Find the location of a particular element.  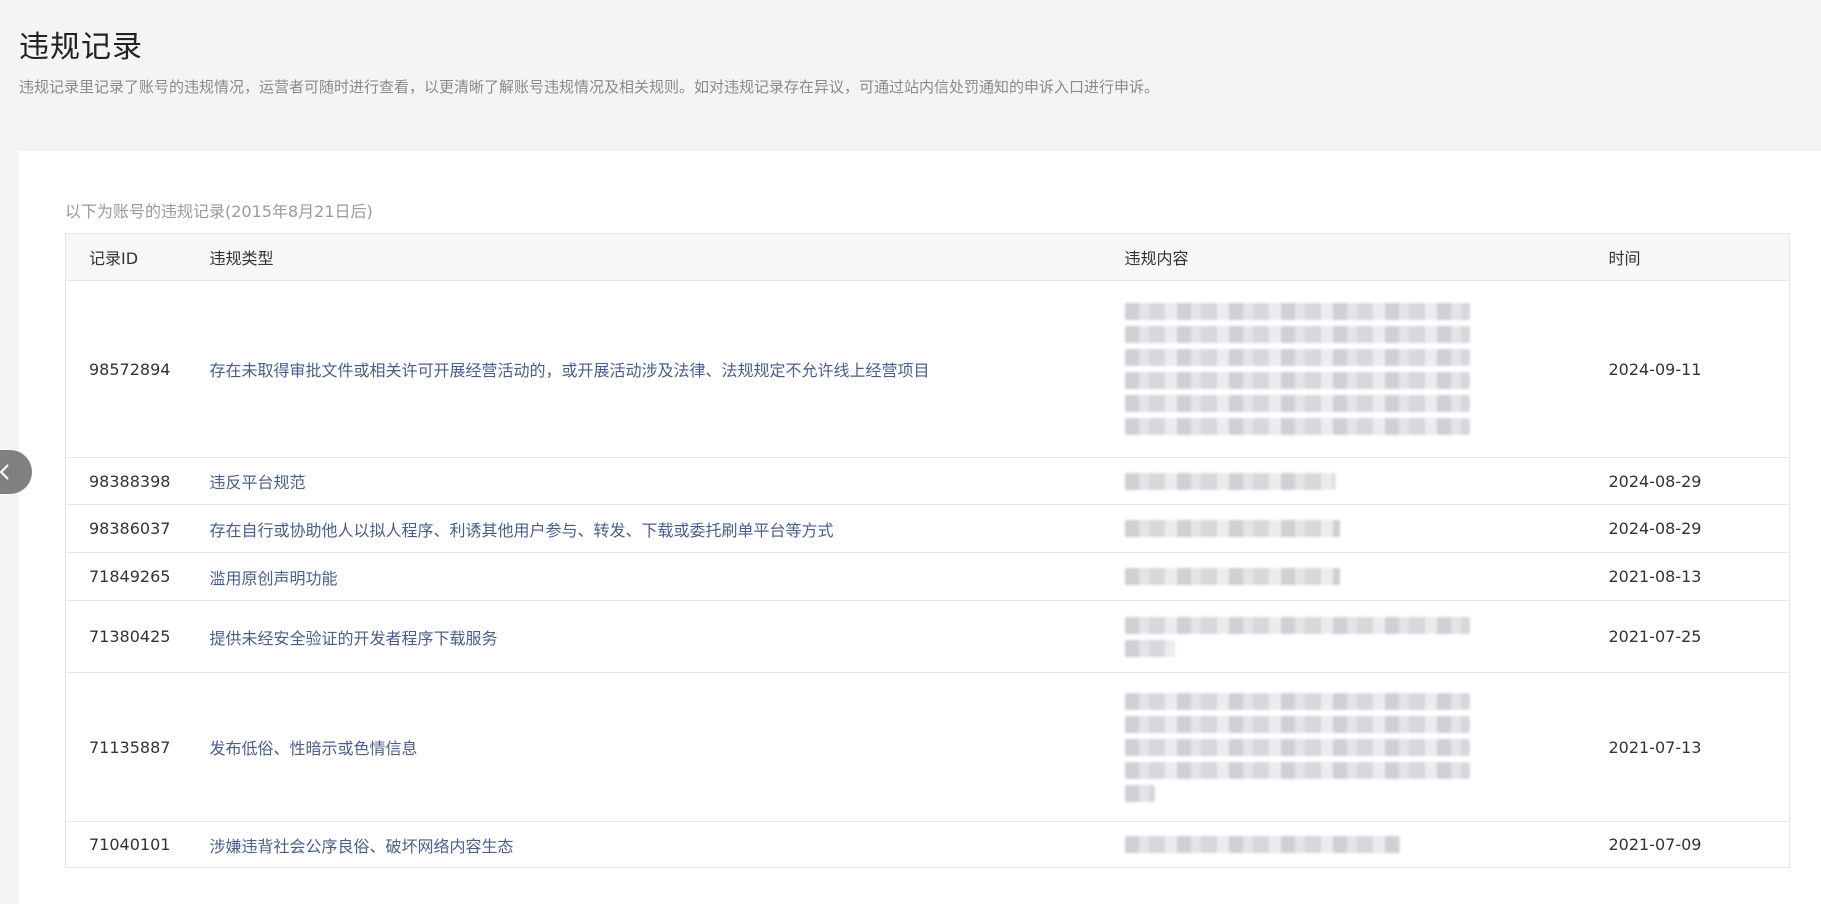

record-id: 71040101 is located at coordinates (137, 844).